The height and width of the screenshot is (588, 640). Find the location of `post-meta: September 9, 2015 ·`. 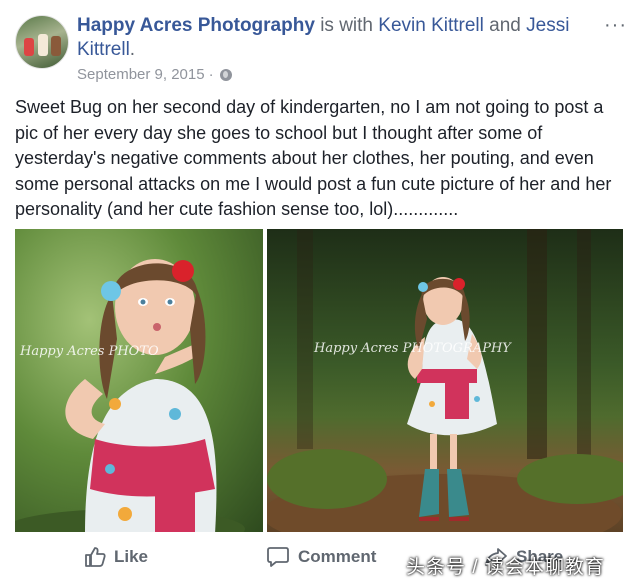

post-meta: September 9, 2015 · is located at coordinates (154, 74).